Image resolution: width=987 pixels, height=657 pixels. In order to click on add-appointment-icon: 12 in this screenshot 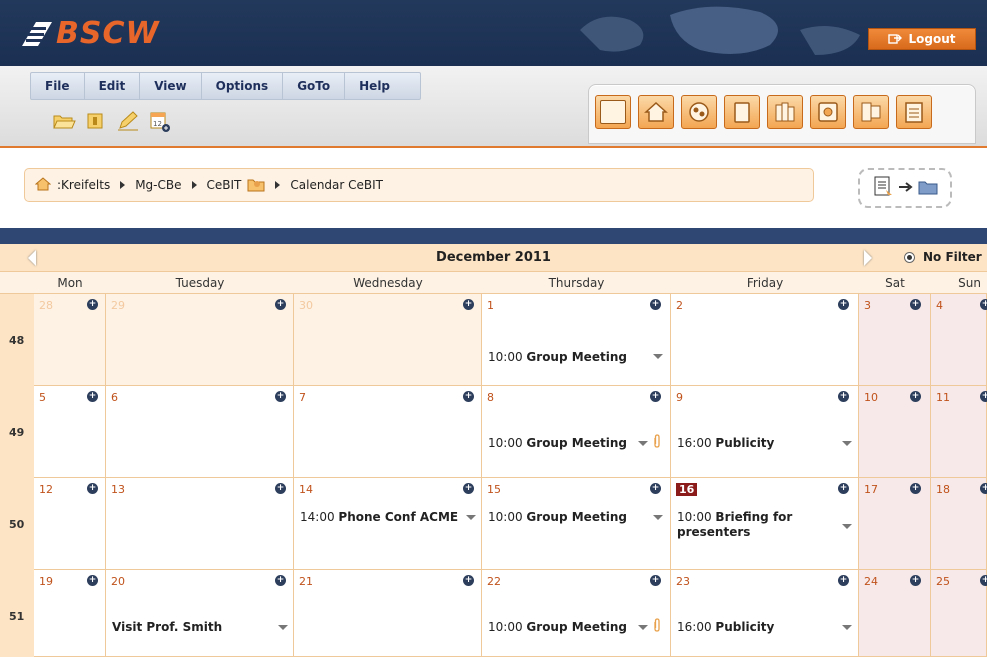, I will do `click(159, 121)`.